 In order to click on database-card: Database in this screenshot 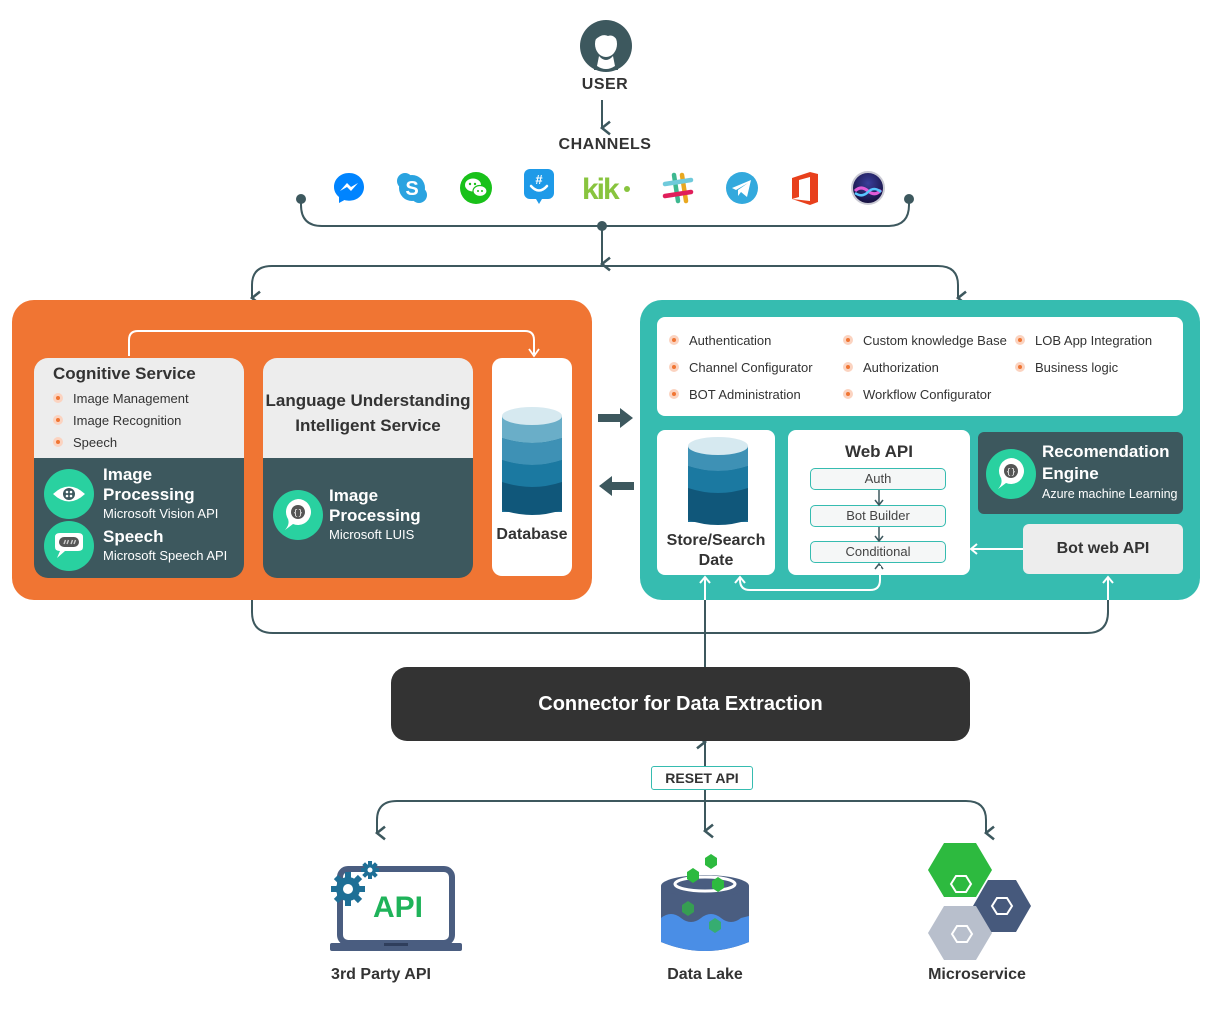, I will do `click(532, 467)`.